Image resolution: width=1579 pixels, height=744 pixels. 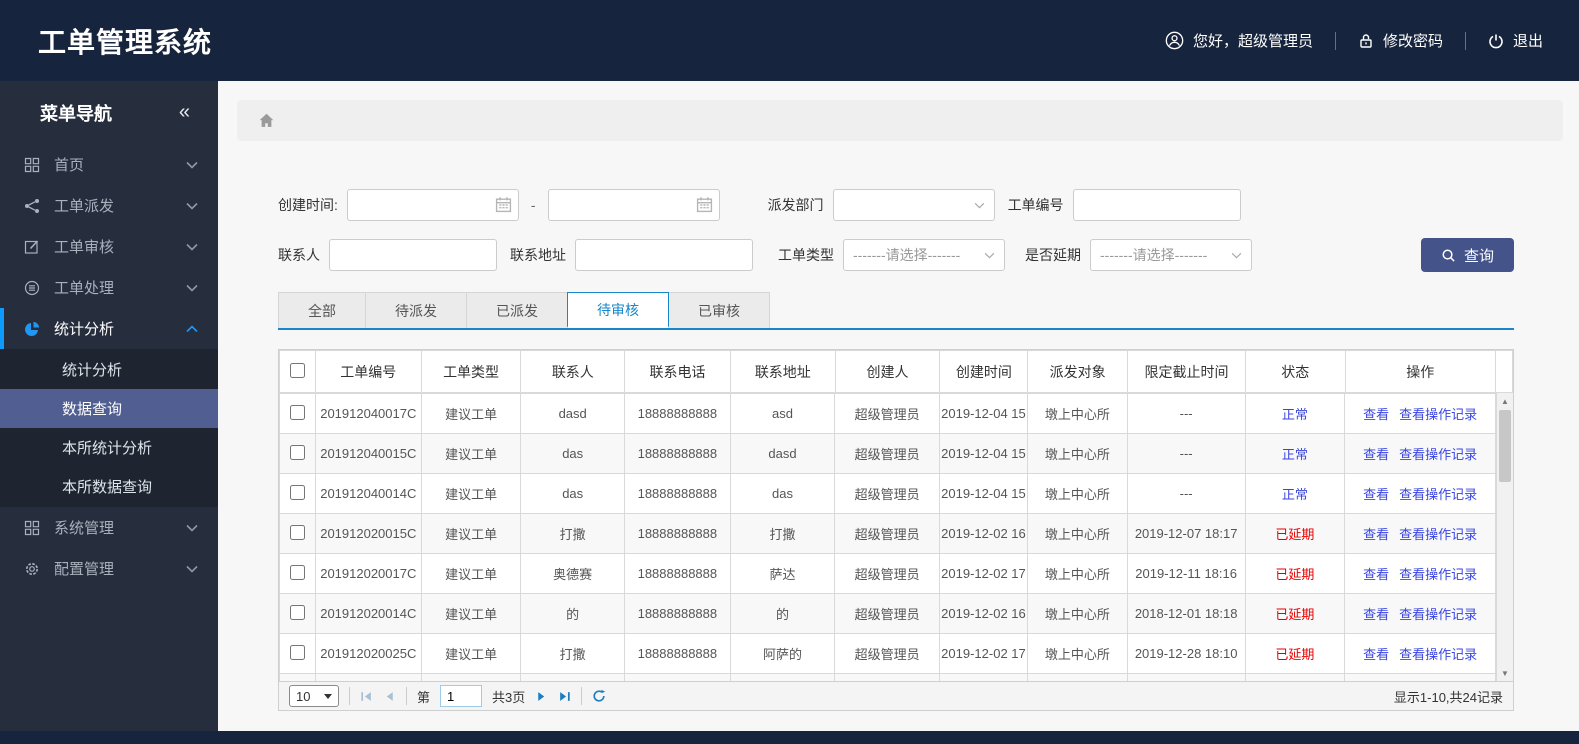 I want to click on column-header: 状态, so click(x=1295, y=371).